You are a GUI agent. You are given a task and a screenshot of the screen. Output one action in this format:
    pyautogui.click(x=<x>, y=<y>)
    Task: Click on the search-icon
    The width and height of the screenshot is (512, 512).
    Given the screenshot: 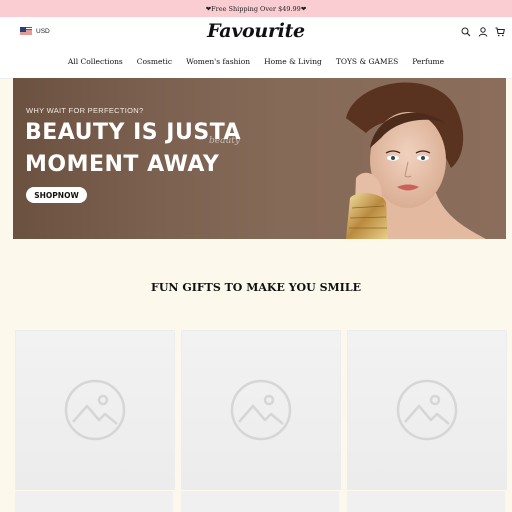 What is the action you would take?
    pyautogui.click(x=466, y=32)
    